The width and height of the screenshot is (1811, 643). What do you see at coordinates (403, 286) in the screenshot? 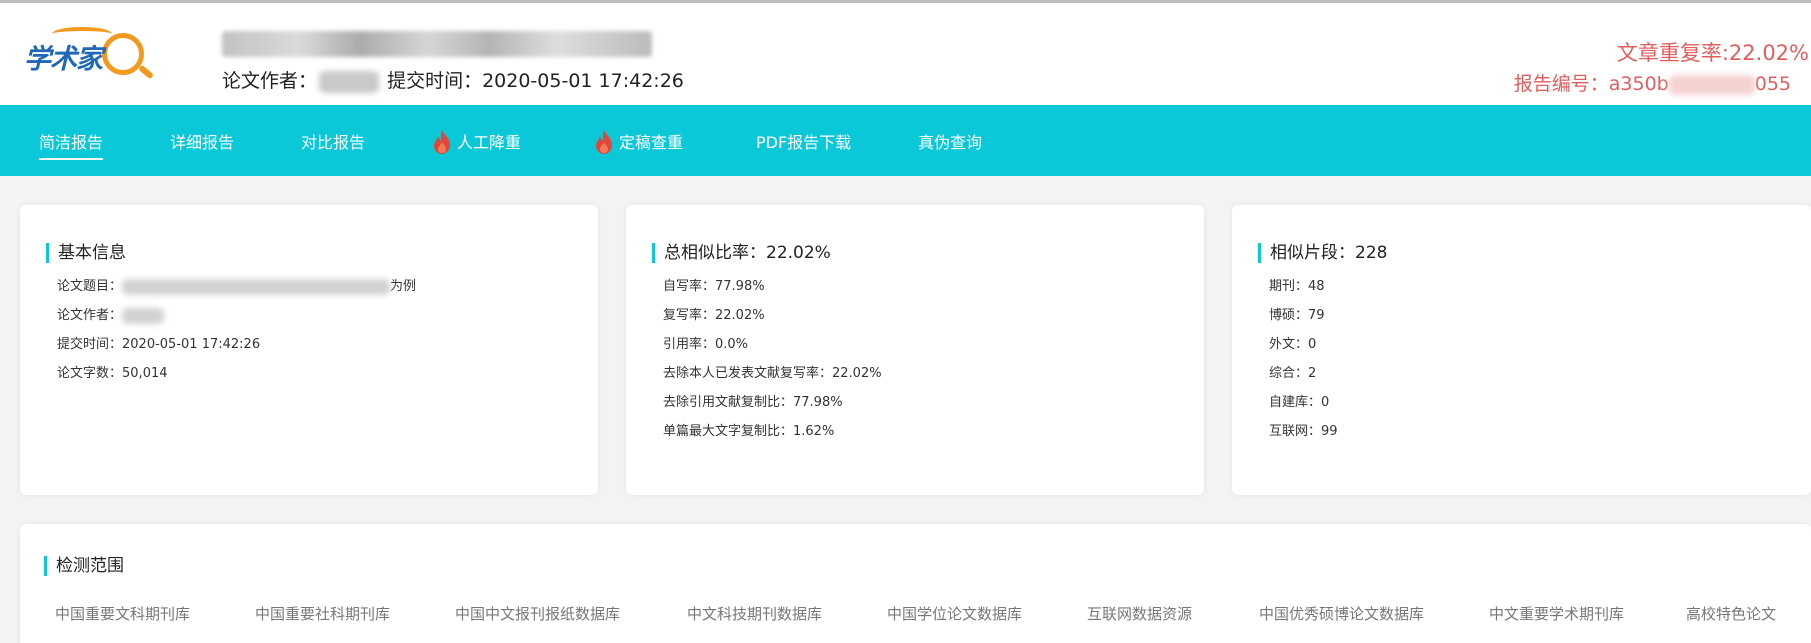
I see `paper-title-suffix: 为例` at bounding box center [403, 286].